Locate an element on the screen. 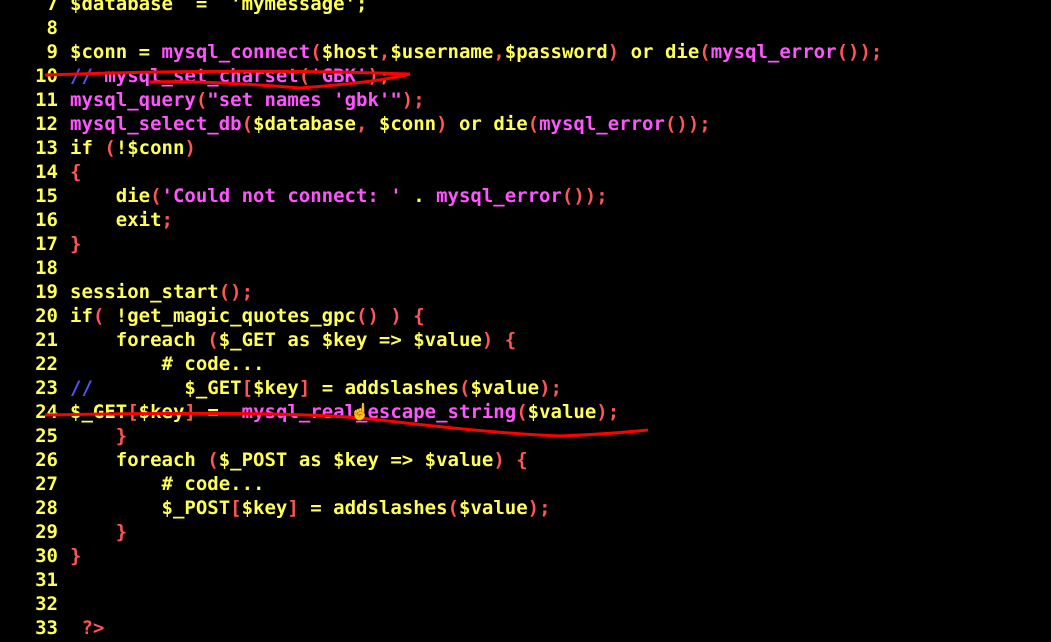 The width and height of the screenshot is (1051, 642). code-text: $database = 'mymessage'; is located at coordinates (218, 7).